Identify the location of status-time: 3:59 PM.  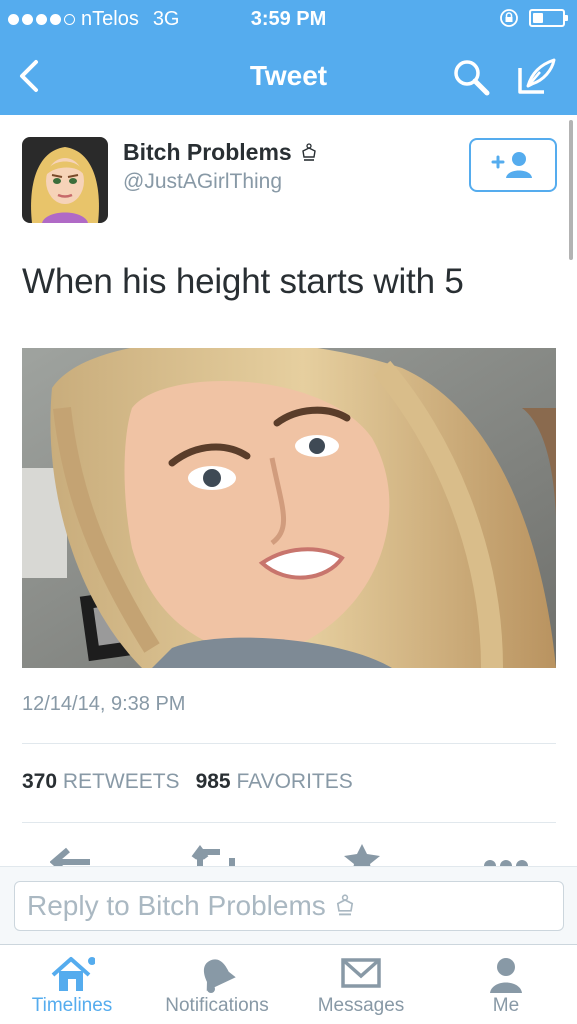
(288, 19).